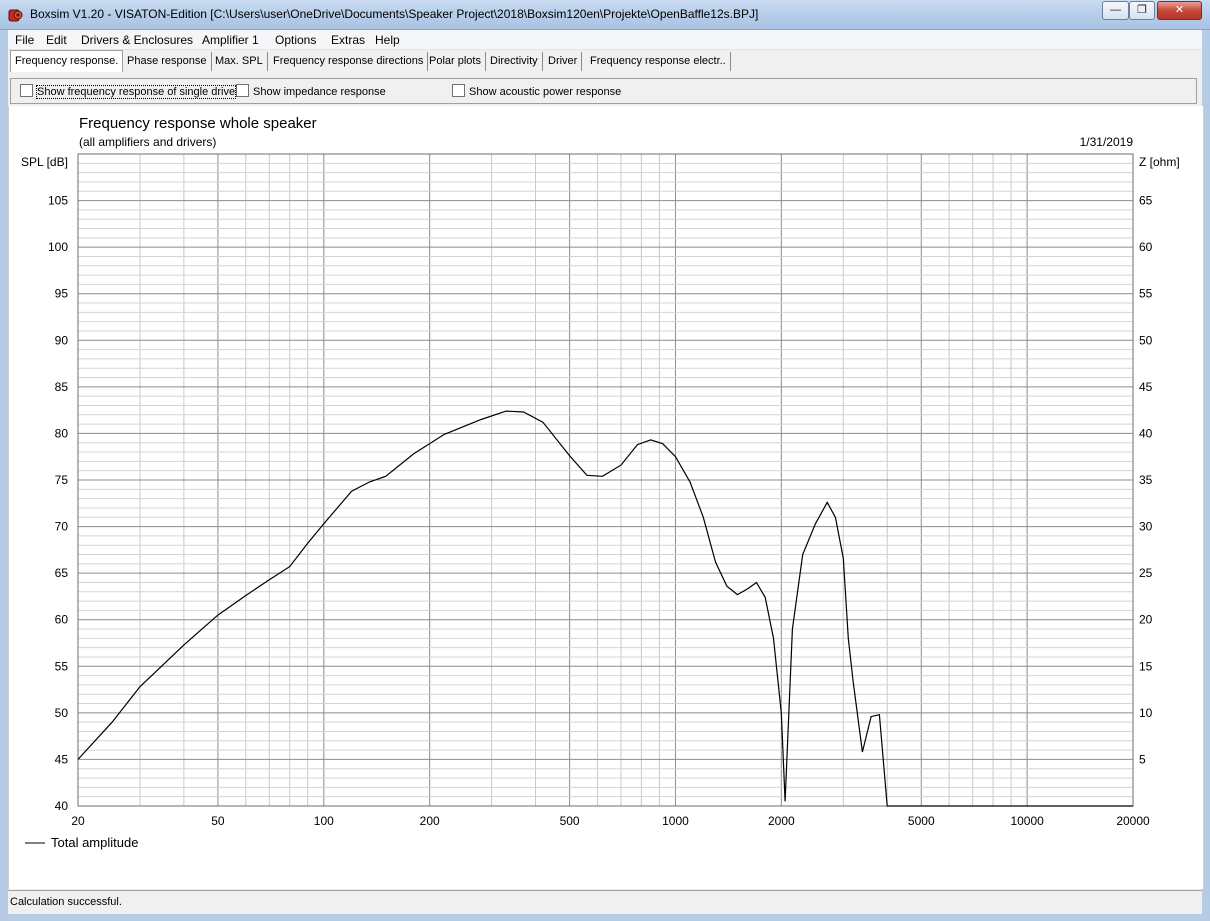  What do you see at coordinates (78, 821) in the screenshot?
I see `x-tick-label: 20` at bounding box center [78, 821].